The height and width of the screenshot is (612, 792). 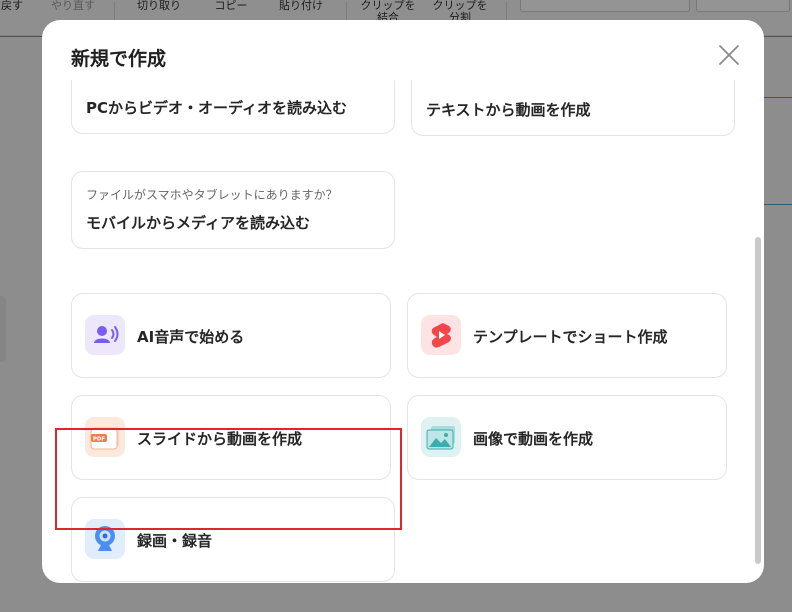 I want to click on images-to-video-card: 画像で動画を作成, so click(x=567, y=437).